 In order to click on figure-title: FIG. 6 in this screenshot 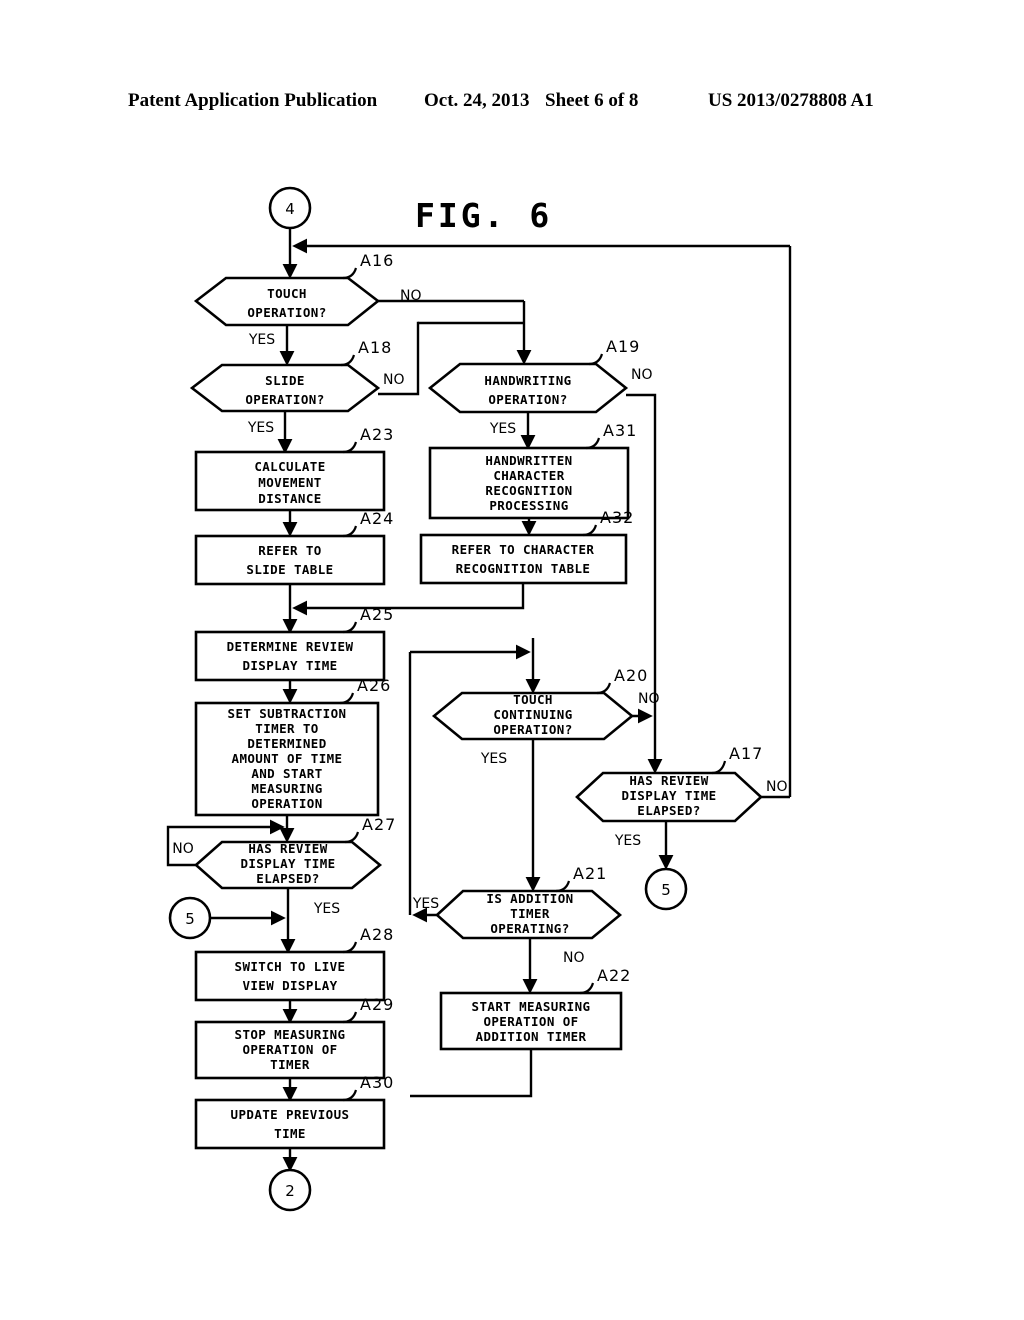, I will do `click(483, 215)`.